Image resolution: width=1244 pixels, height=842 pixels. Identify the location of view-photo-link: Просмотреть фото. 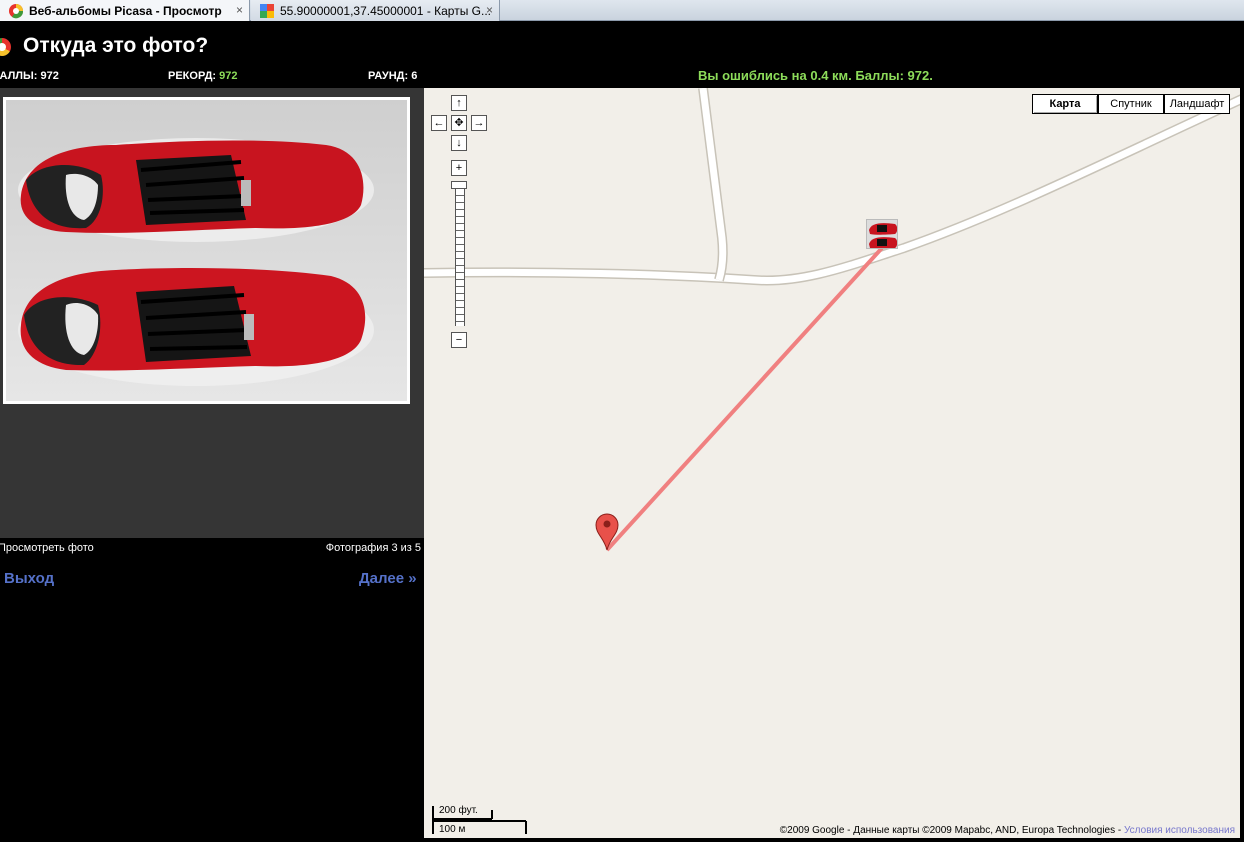
(47, 548).